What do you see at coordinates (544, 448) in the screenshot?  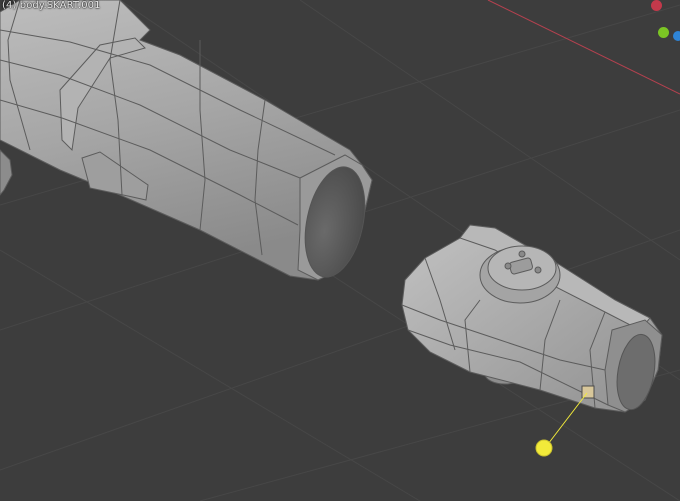 I see `light-dot-icon` at bounding box center [544, 448].